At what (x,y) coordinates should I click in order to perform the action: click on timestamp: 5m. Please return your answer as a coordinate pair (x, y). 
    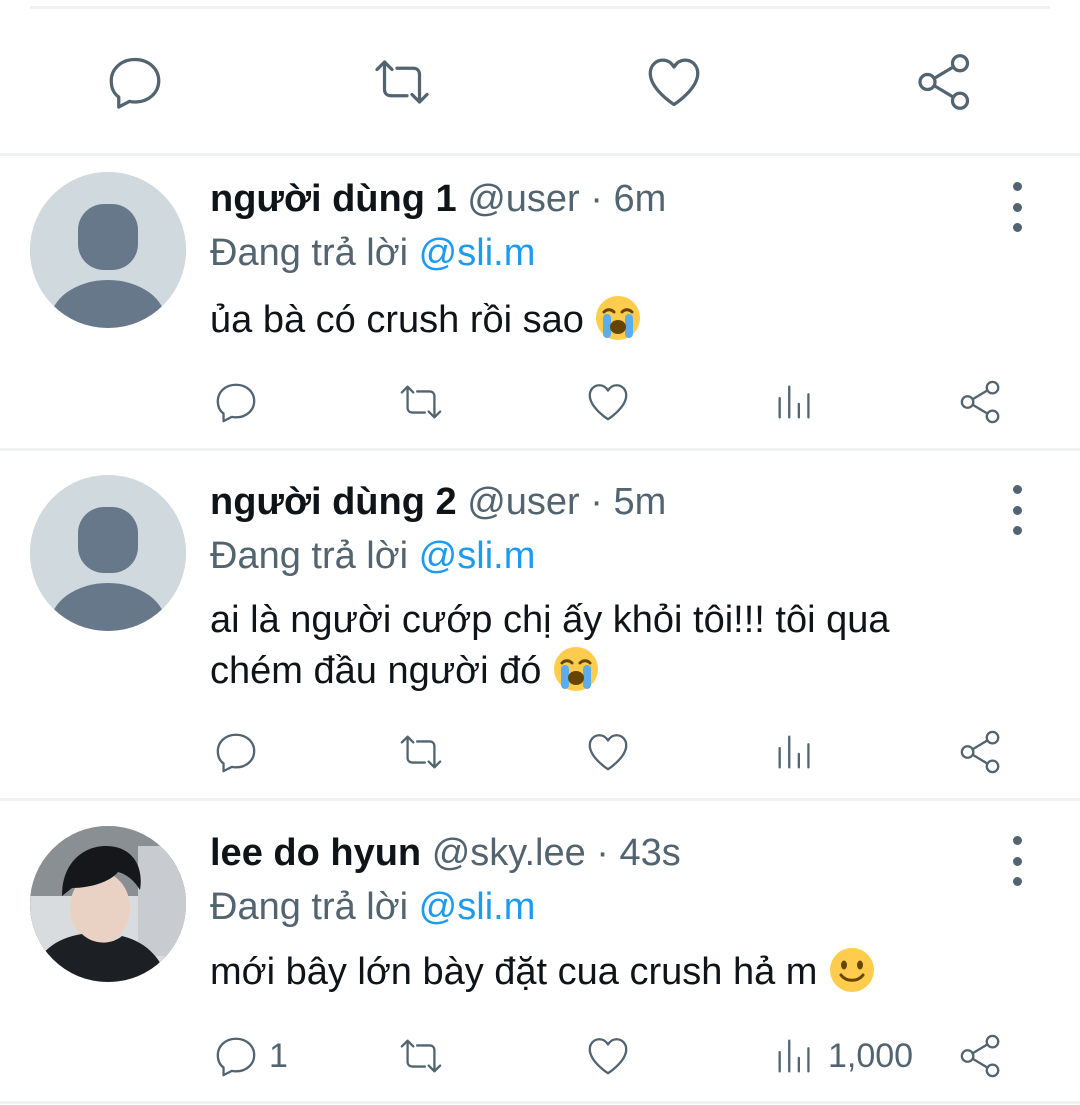
    Looking at the image, I should click on (639, 502).